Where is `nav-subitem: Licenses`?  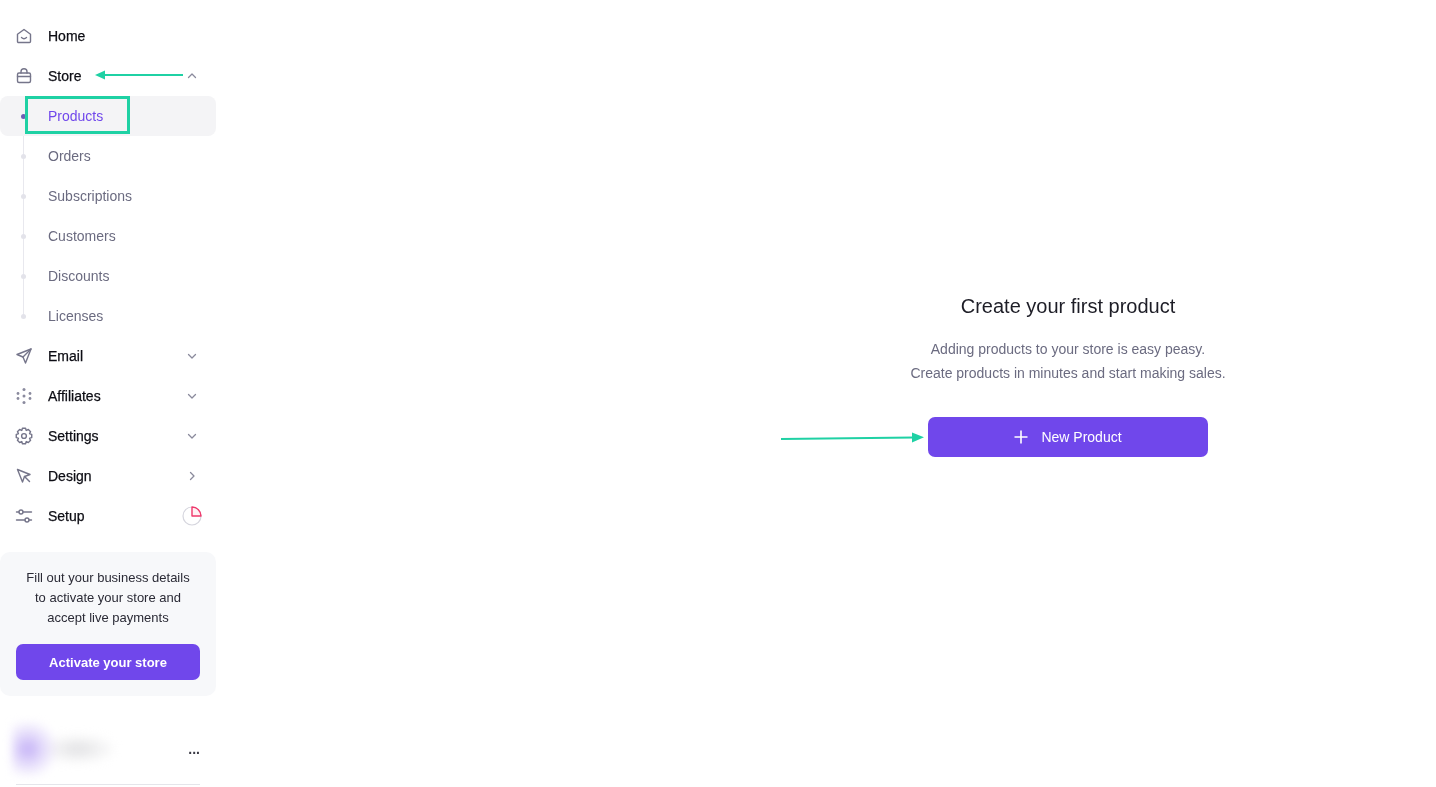 nav-subitem: Licenses is located at coordinates (108, 316).